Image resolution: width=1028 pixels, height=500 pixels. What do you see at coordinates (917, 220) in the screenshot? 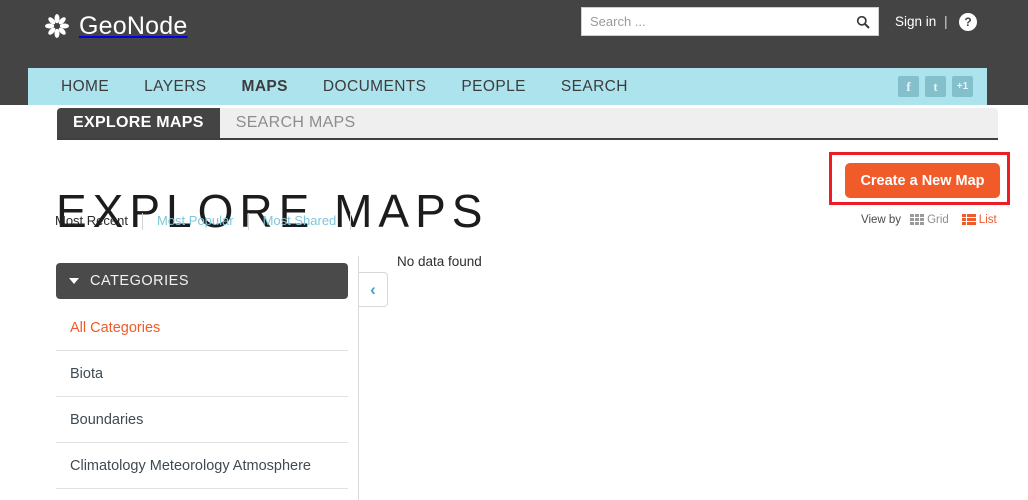
I see `grid-icon` at bounding box center [917, 220].